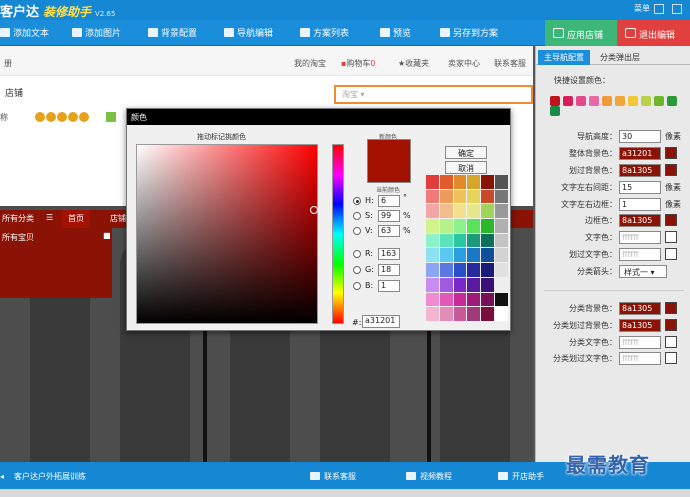 This screenshot has width=690, height=497. What do you see at coordinates (333, 476) in the screenshot?
I see `contact-service-button: 联系客服` at bounding box center [333, 476].